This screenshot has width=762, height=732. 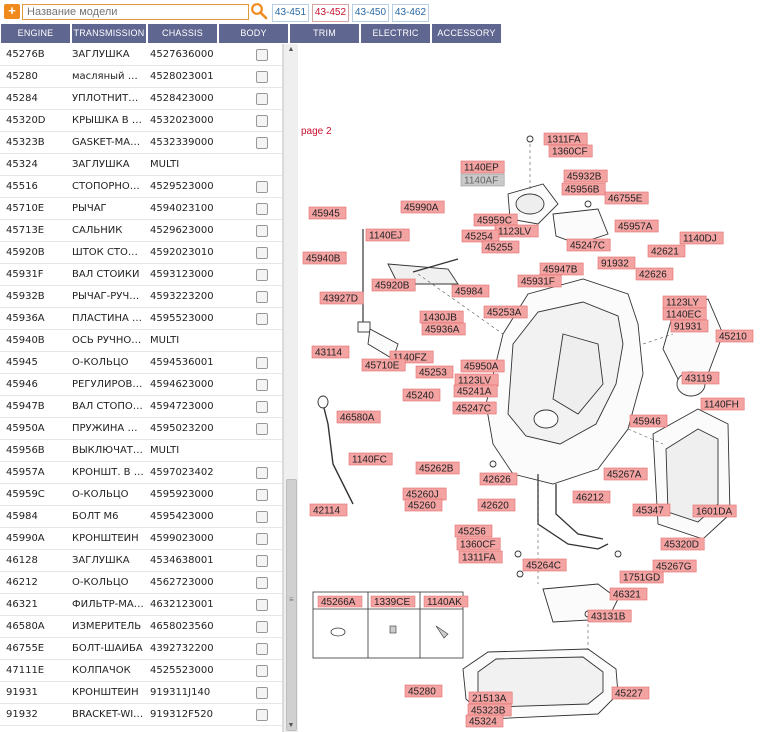 What do you see at coordinates (636, 226) in the screenshot?
I see `part-callout: 45957A` at bounding box center [636, 226].